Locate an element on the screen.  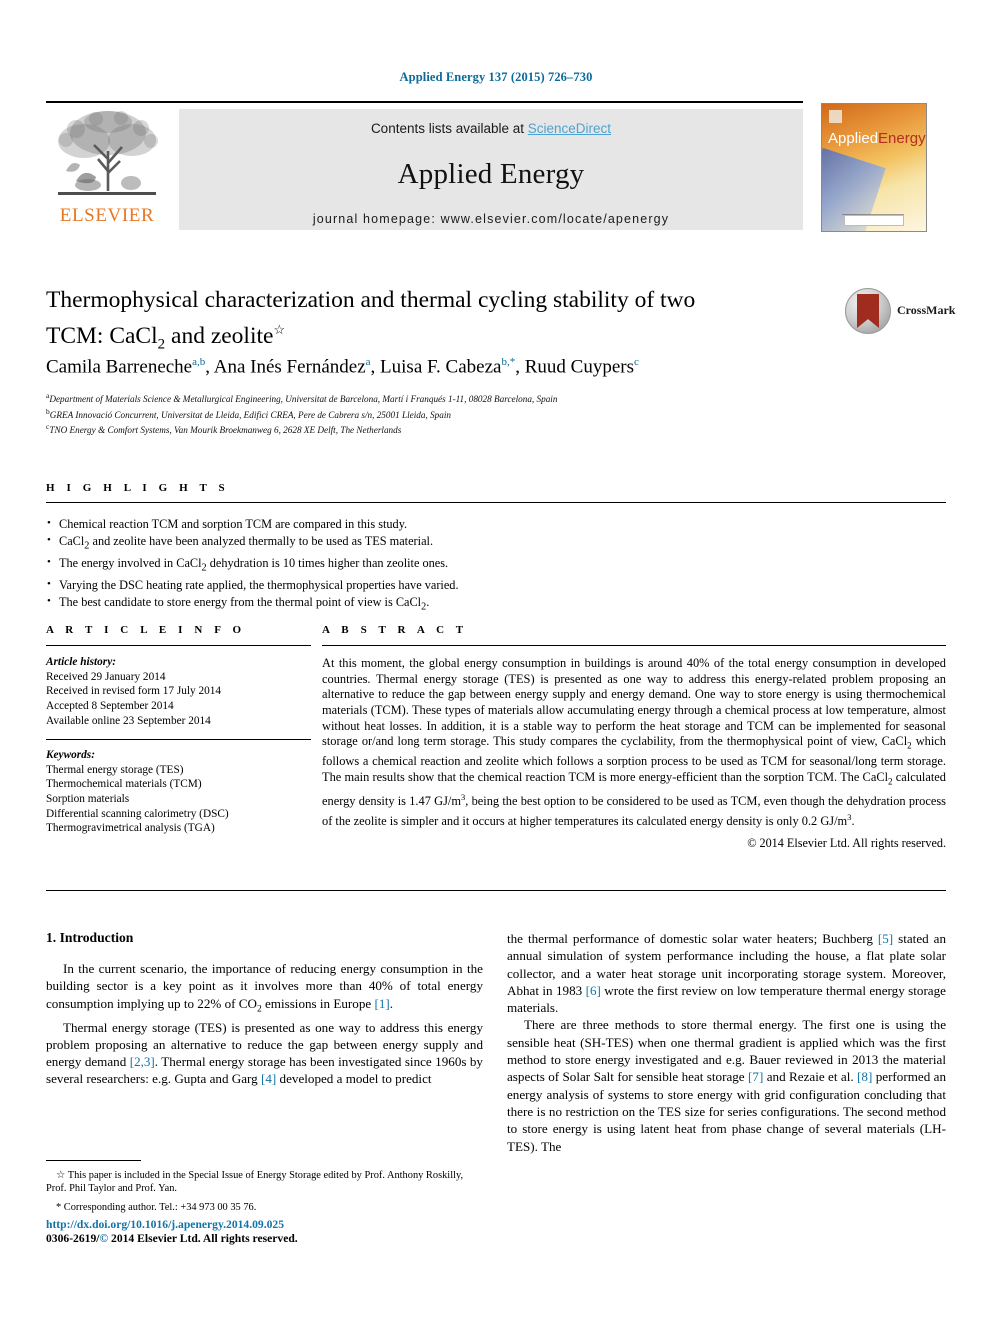
keyword-item: Thermogravimetrical analysis (TGA) is located at coordinates (130, 828).